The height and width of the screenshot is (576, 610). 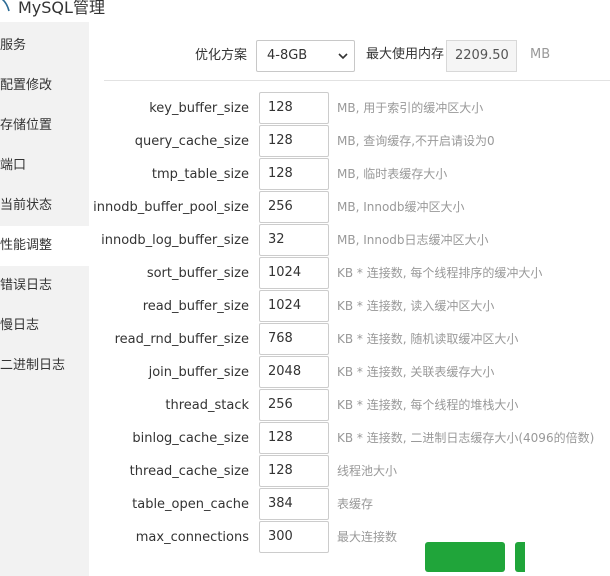 What do you see at coordinates (305, 11) in the screenshot?
I see `title-bar: MySQL管理` at bounding box center [305, 11].